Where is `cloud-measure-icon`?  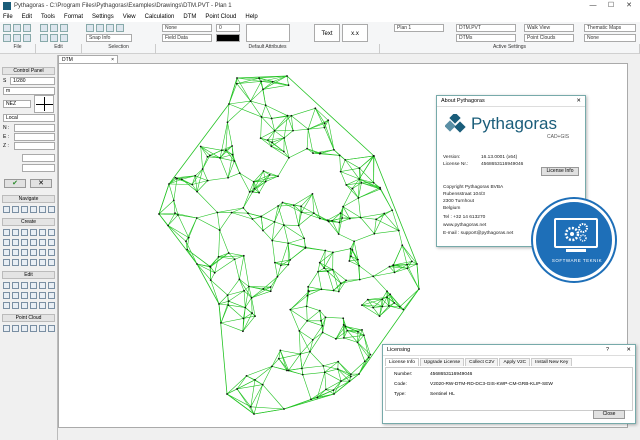
cloud-measure-icon is located at coordinates (51, 328).